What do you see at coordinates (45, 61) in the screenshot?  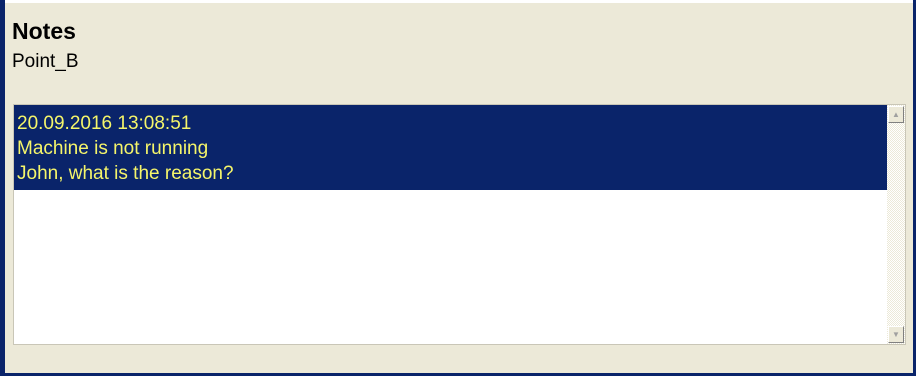 I see `panel-subtitle: Point_B` at bounding box center [45, 61].